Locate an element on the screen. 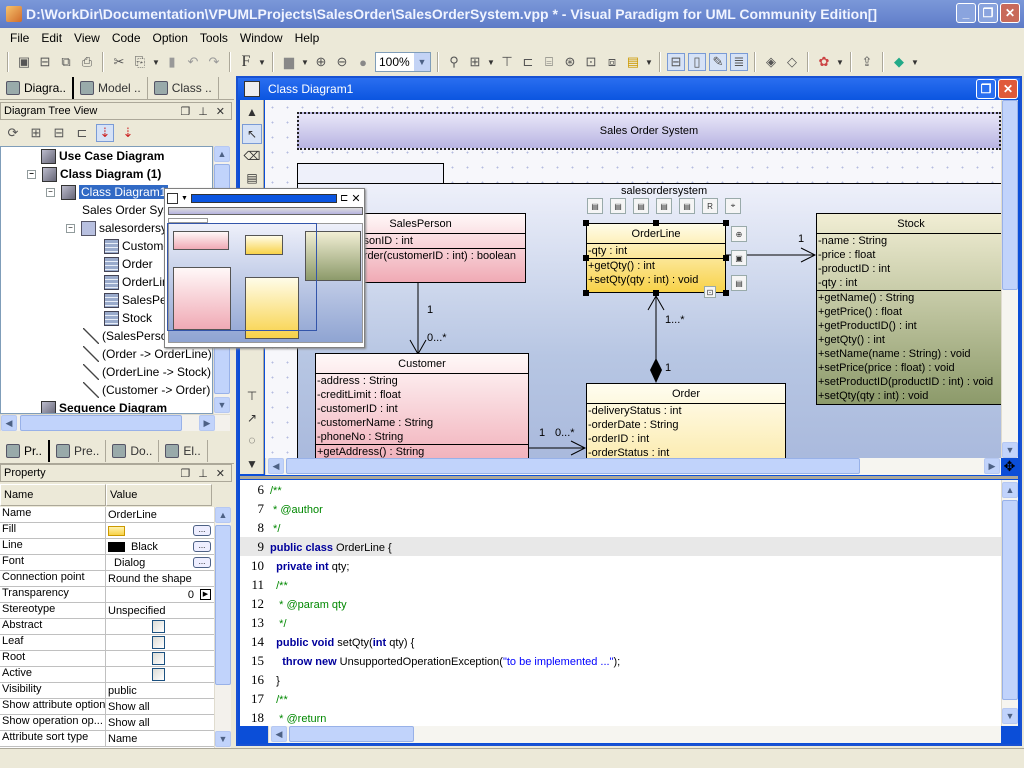 The height and width of the screenshot is (768, 1024). copy-icon: ⎘ is located at coordinates (140, 62).